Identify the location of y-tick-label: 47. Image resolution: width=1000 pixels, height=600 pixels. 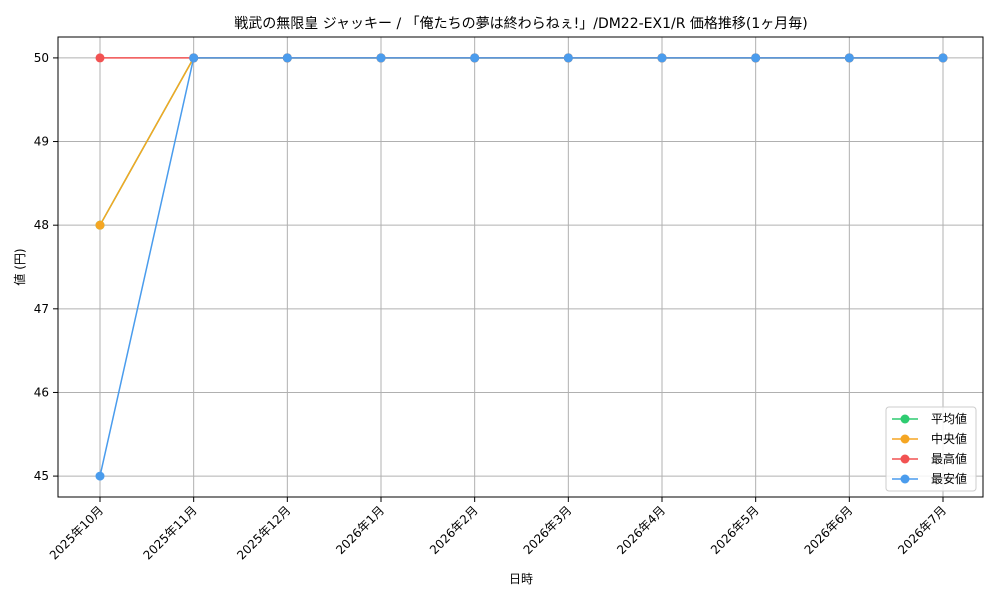
(41, 309).